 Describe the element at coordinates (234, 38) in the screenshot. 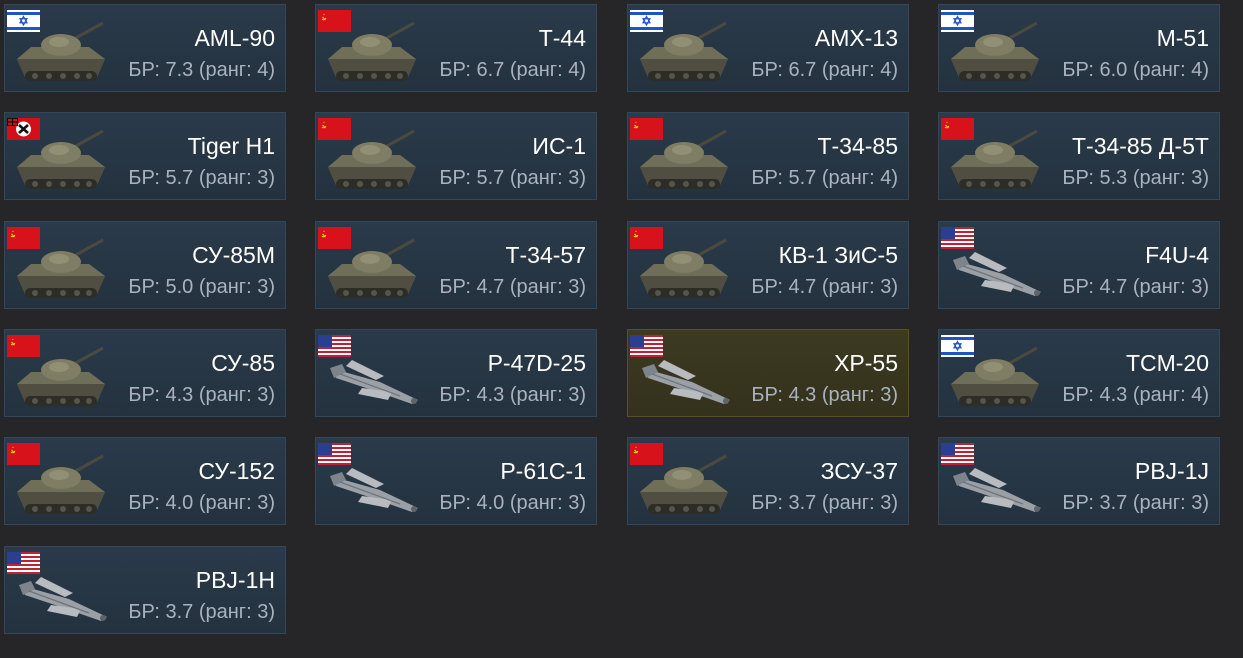

I see `vehicle-name: AML-90` at that location.